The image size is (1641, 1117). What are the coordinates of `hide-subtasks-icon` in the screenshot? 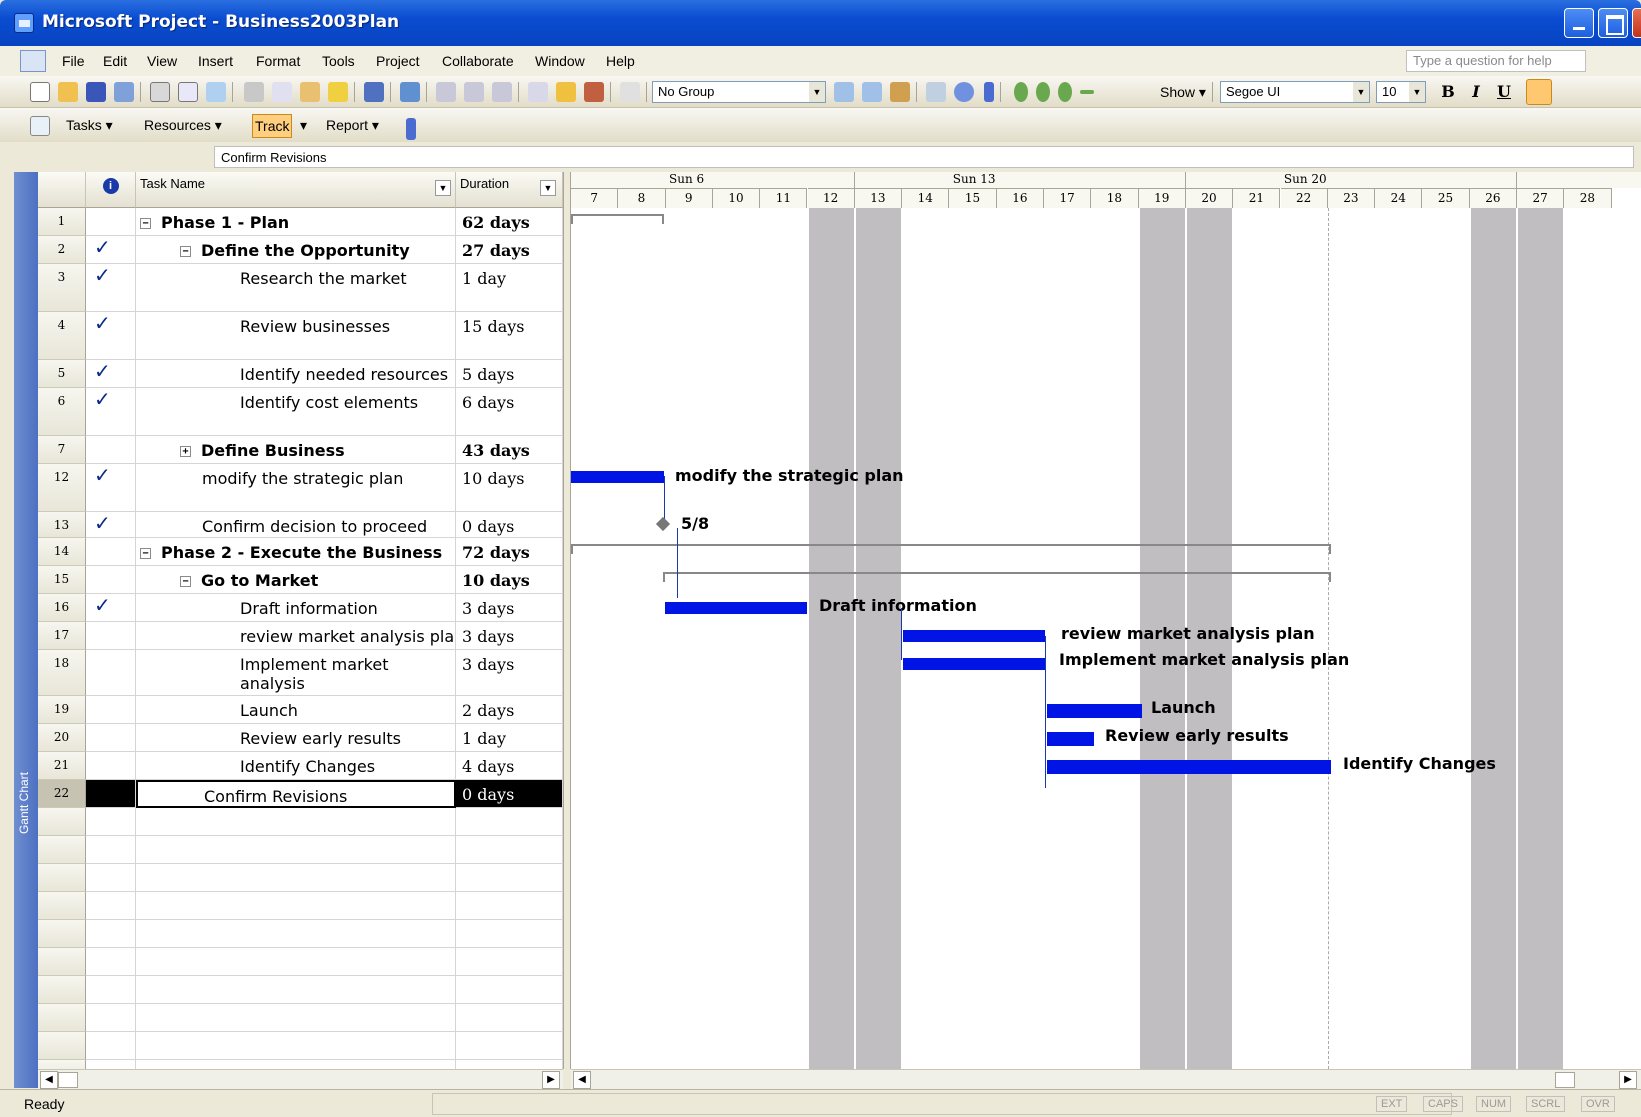 It's located at (1087, 92).